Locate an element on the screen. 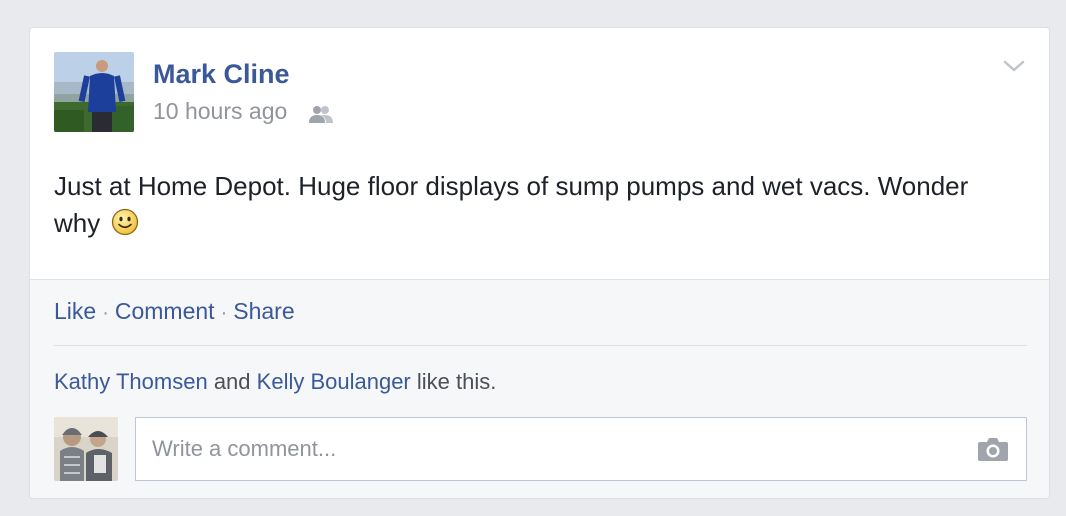 This screenshot has width=1066, height=516. action-bar: Like · Comment · Share is located at coordinates (174, 311).